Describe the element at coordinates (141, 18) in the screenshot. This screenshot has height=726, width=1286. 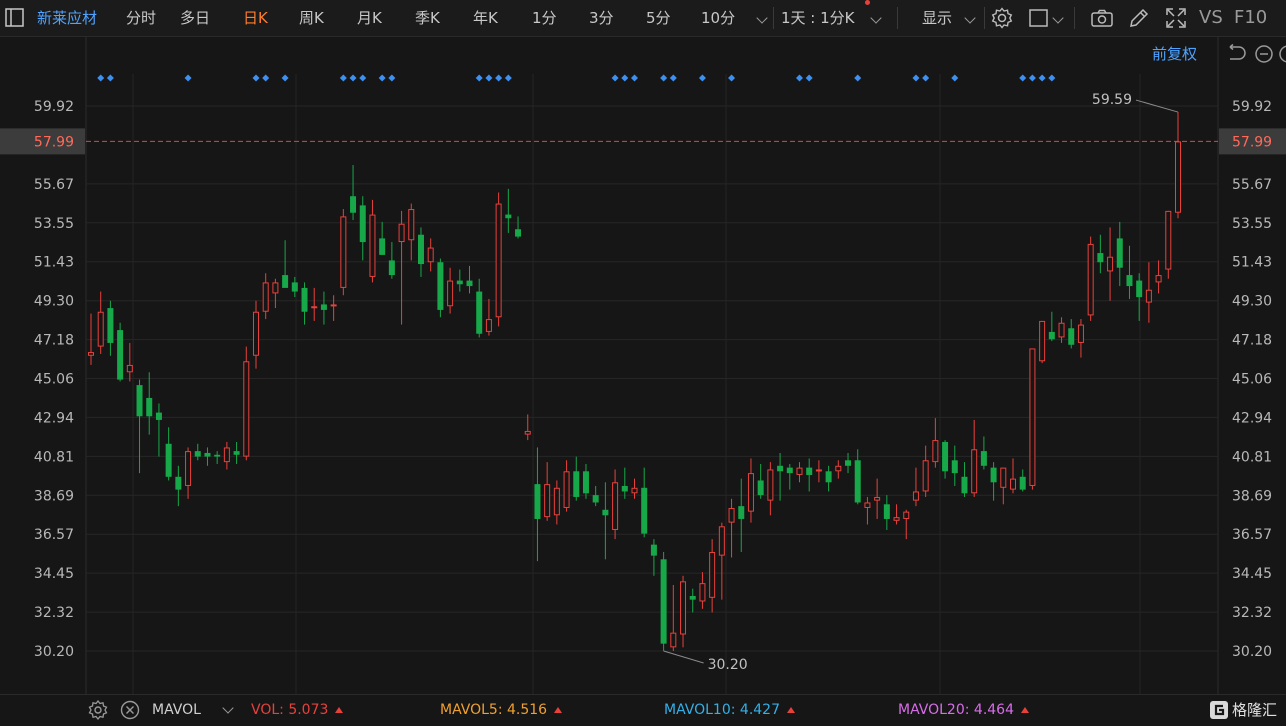
I see `tab-fenshi: 分时` at that location.